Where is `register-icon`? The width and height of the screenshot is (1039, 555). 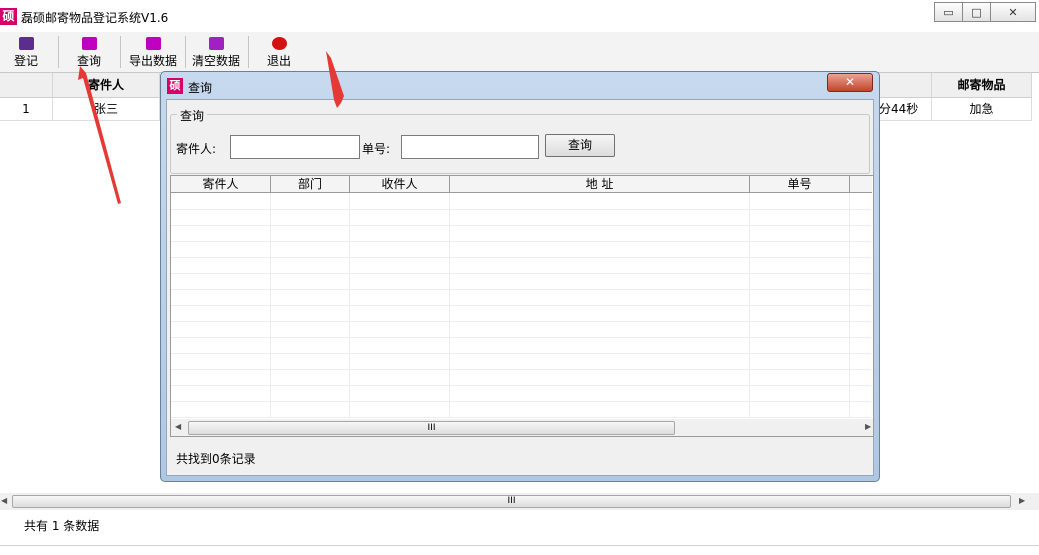
register-icon is located at coordinates (26, 43).